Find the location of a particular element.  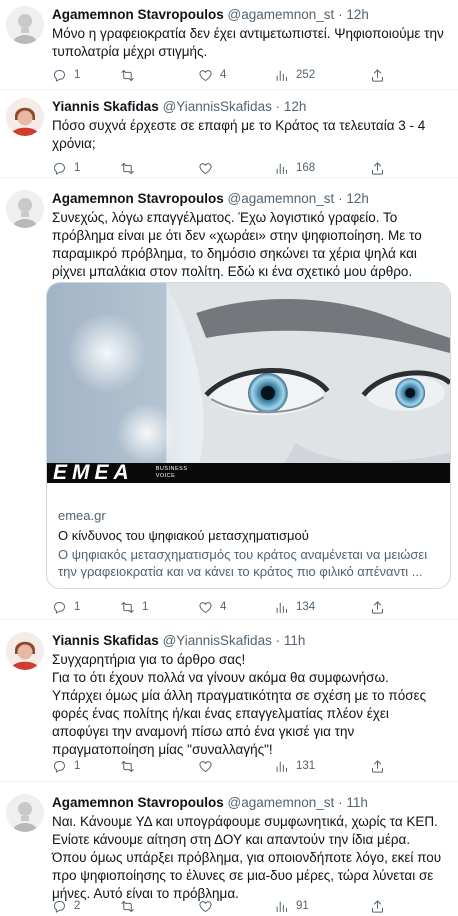

link-title: Ο κίνδυνος του ψηφιακού μετασχηματισμού is located at coordinates (183, 535).